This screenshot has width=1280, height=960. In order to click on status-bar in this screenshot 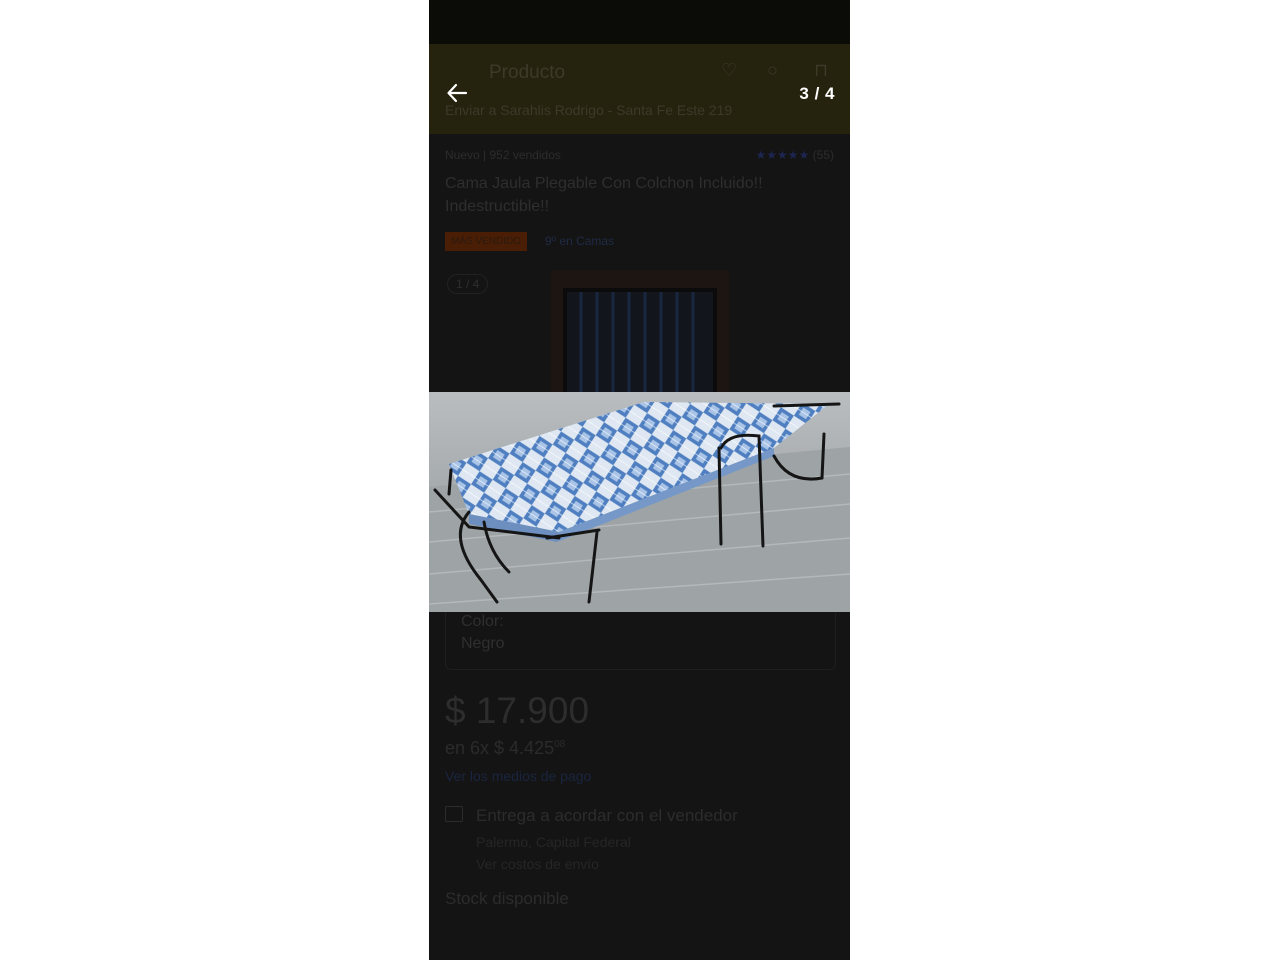, I will do `click(639, 22)`.